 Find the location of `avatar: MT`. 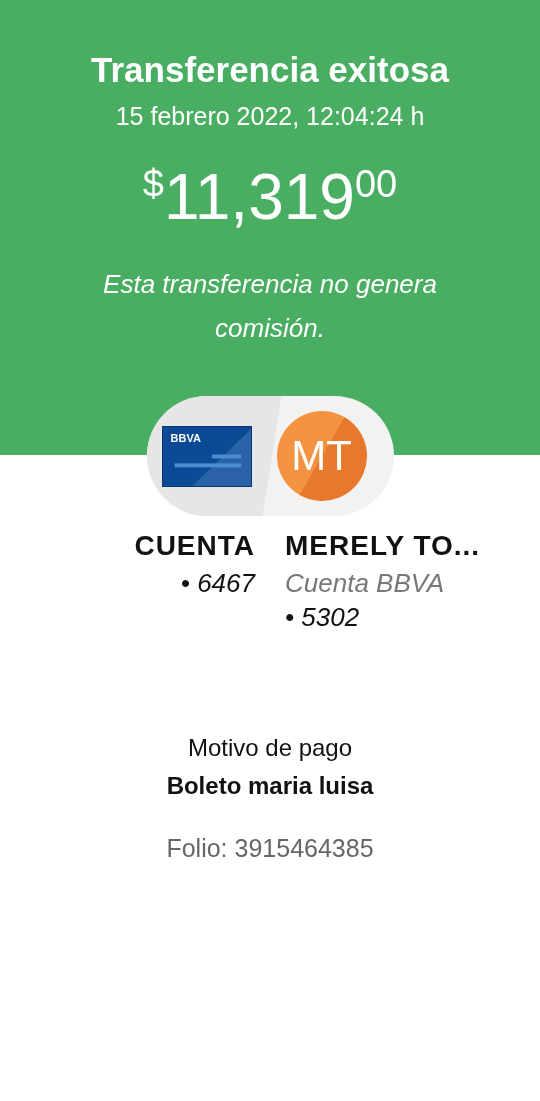

avatar: MT is located at coordinates (321, 456).